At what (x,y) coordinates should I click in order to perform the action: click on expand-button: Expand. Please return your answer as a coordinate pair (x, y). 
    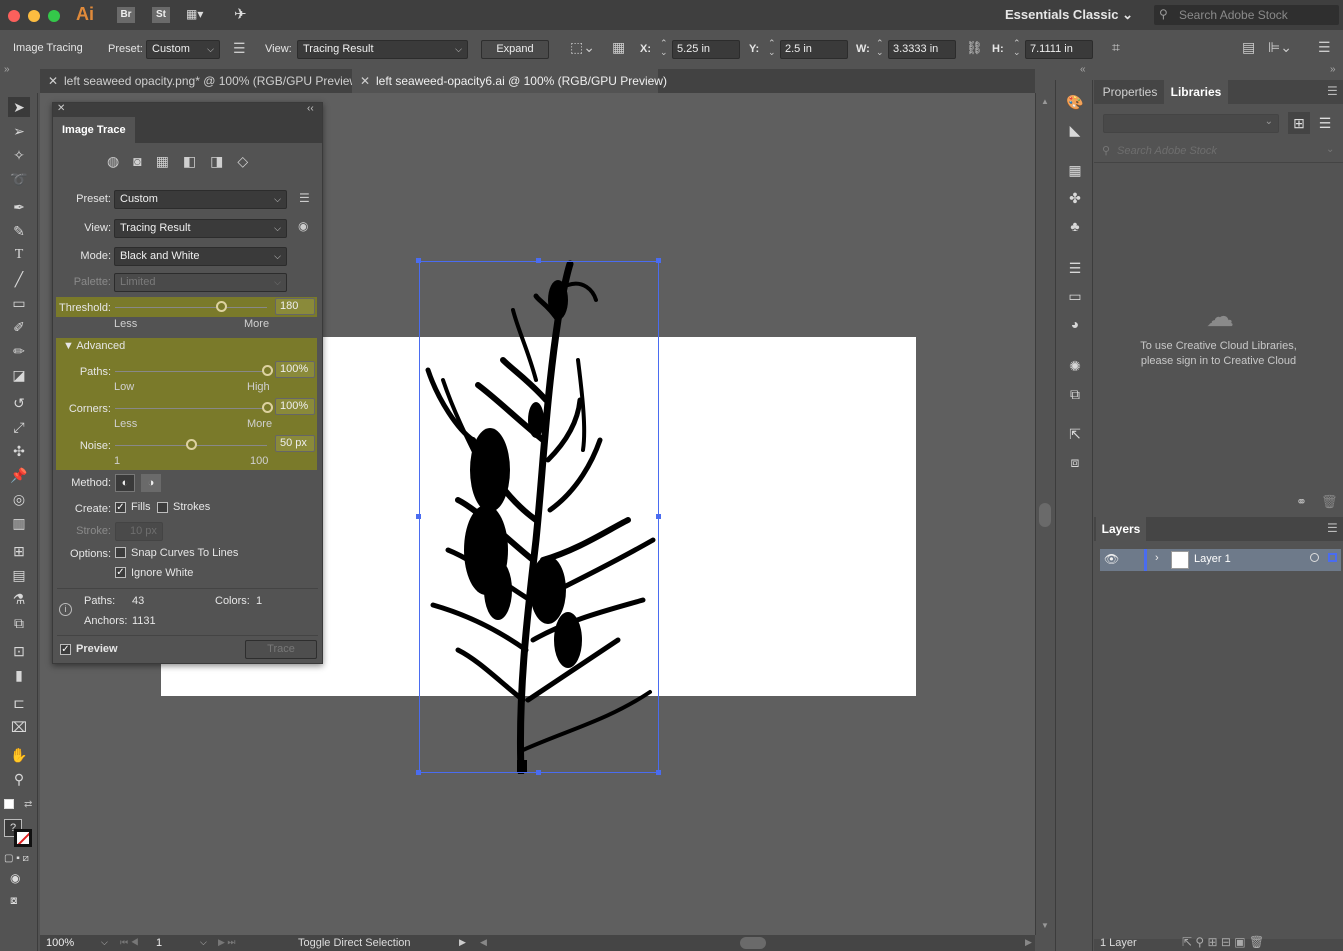
    Looking at the image, I should click on (515, 49).